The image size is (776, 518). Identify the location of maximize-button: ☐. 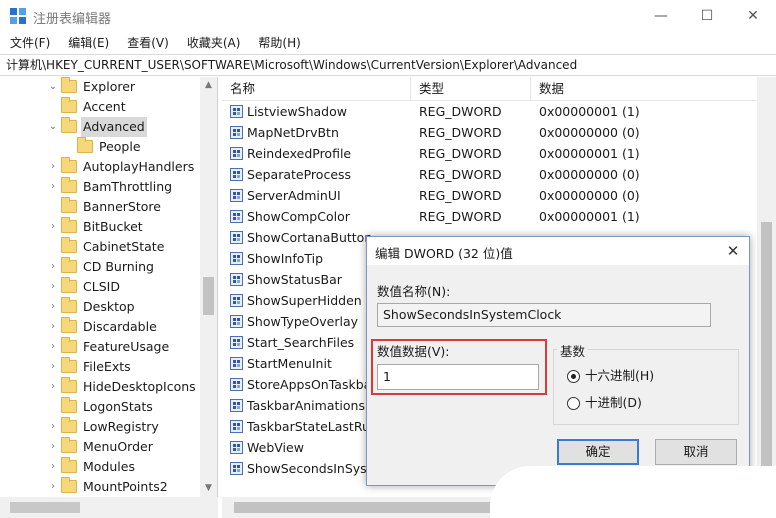
(707, 16).